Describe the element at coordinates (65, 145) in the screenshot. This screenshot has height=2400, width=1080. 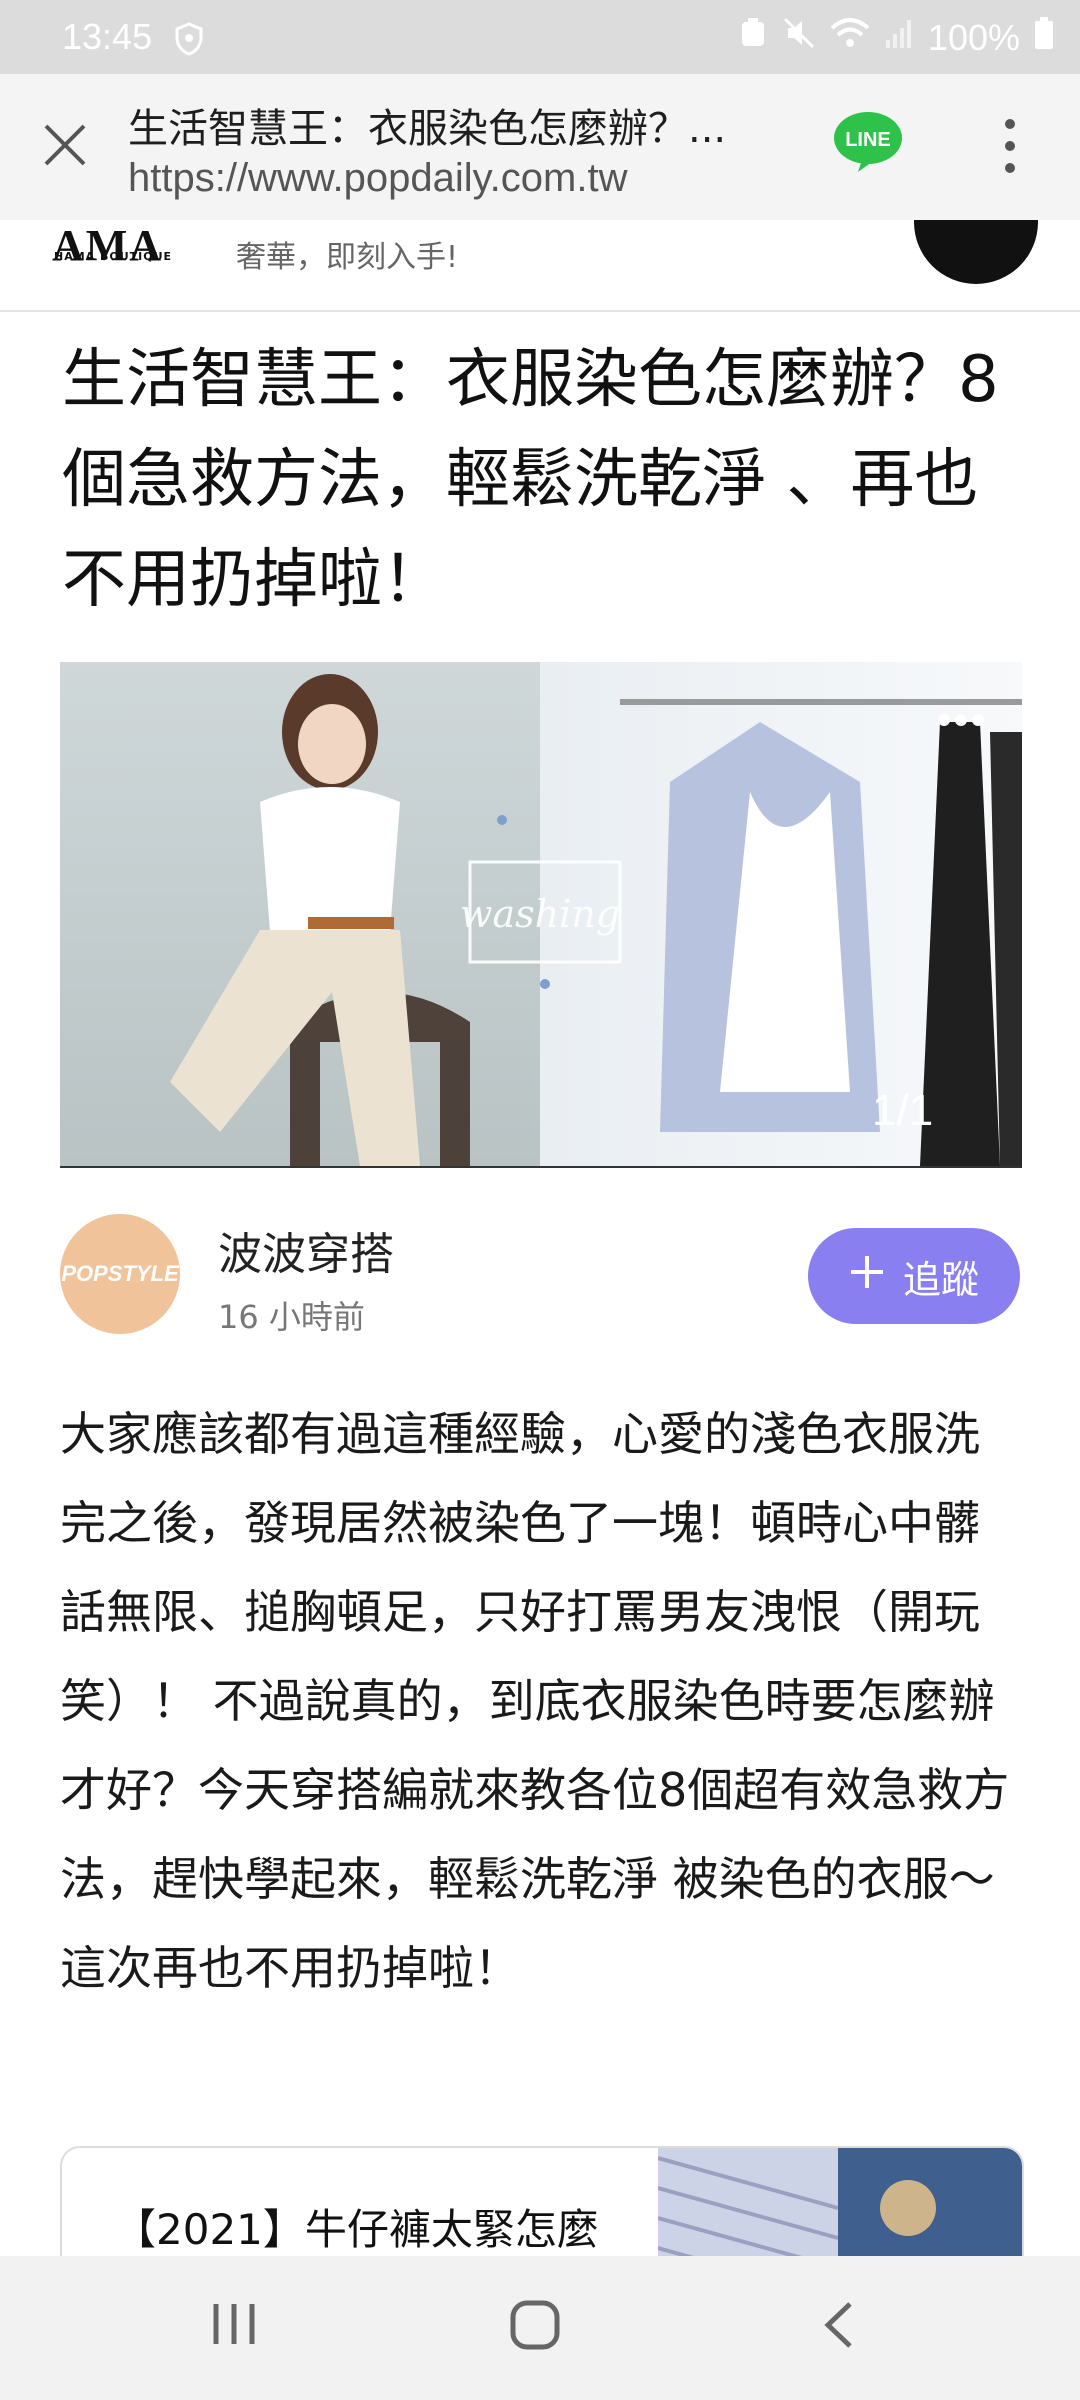
I see `close-icon` at that location.